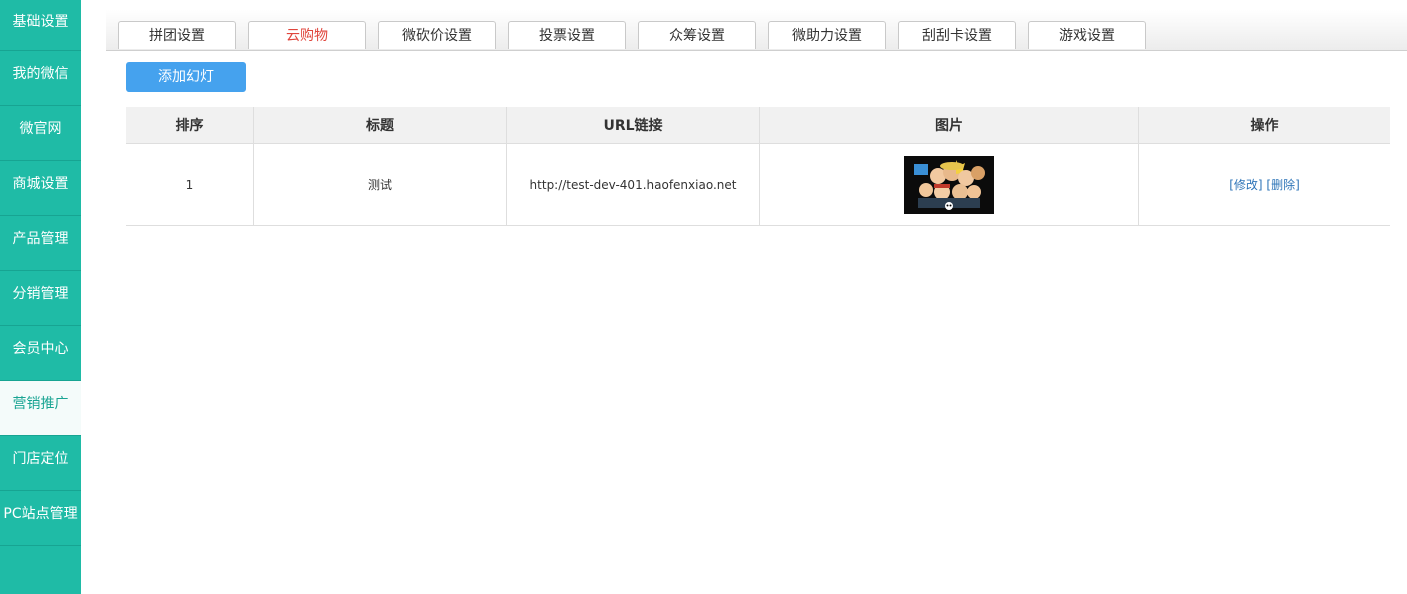 The width and height of the screenshot is (1407, 594). I want to click on sidebar-item-pc-site-management: PC站点管理, so click(40, 518).